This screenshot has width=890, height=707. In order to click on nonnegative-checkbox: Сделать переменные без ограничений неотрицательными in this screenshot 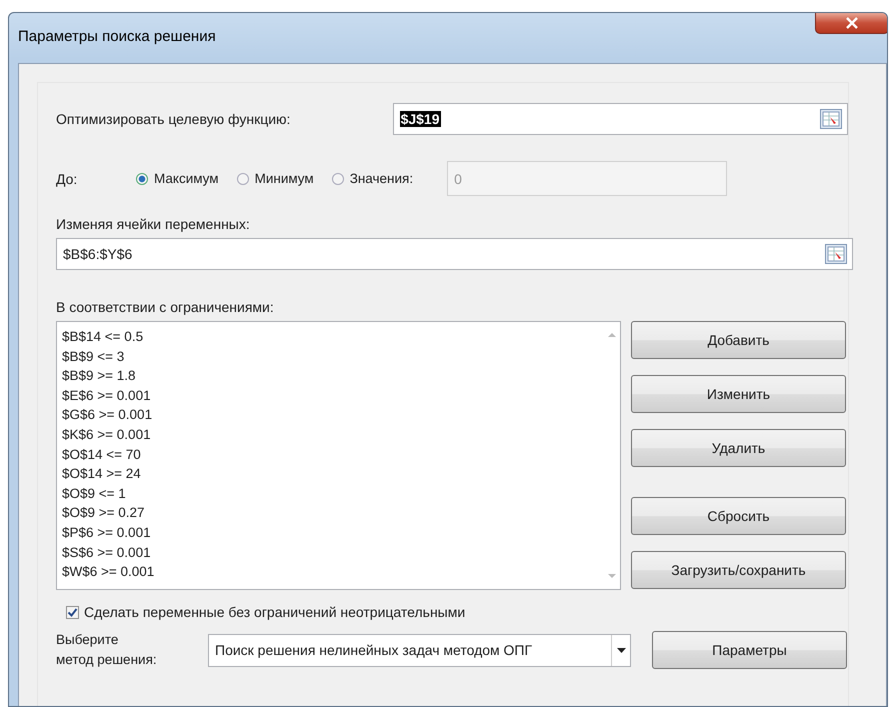, I will do `click(457, 612)`.